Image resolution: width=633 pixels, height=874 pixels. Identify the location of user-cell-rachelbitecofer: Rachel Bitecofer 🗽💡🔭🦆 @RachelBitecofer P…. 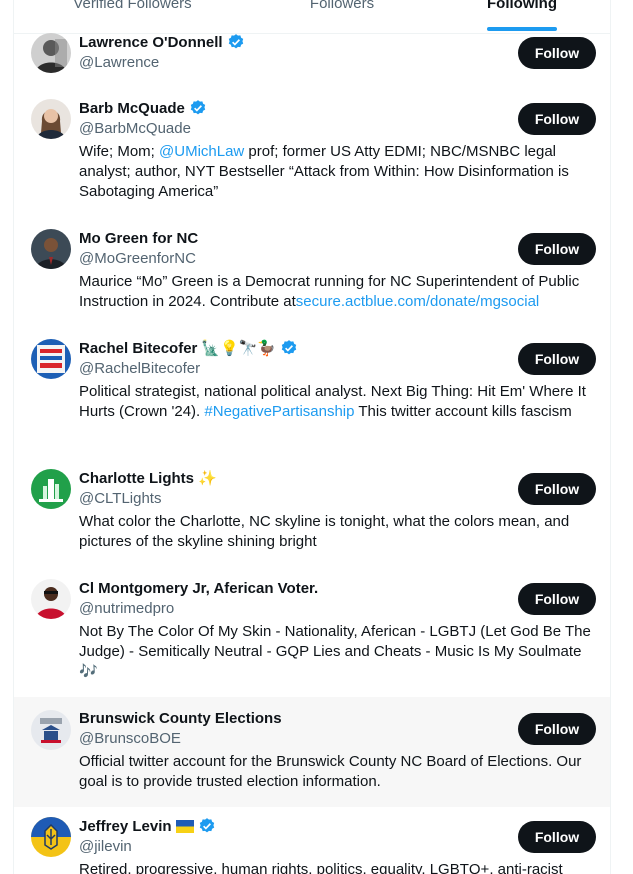
(312, 394).